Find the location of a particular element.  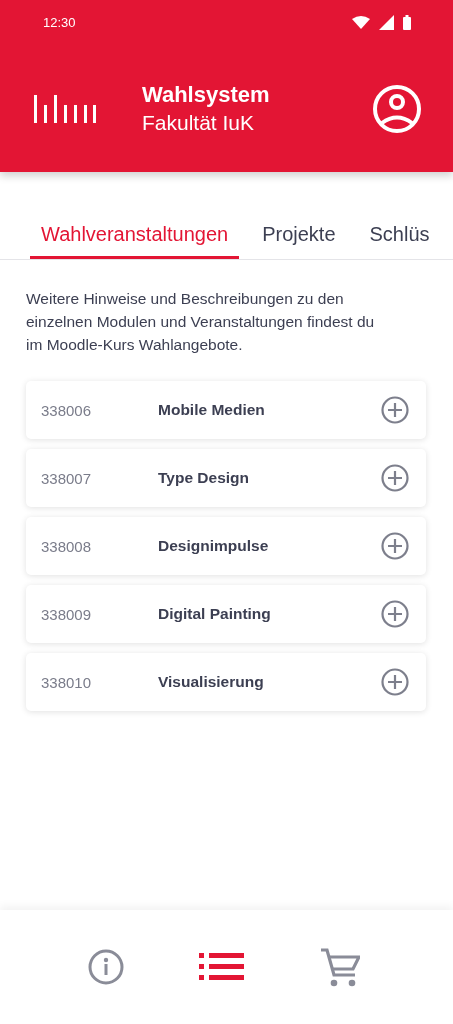

tab: Projekte is located at coordinates (299, 237).